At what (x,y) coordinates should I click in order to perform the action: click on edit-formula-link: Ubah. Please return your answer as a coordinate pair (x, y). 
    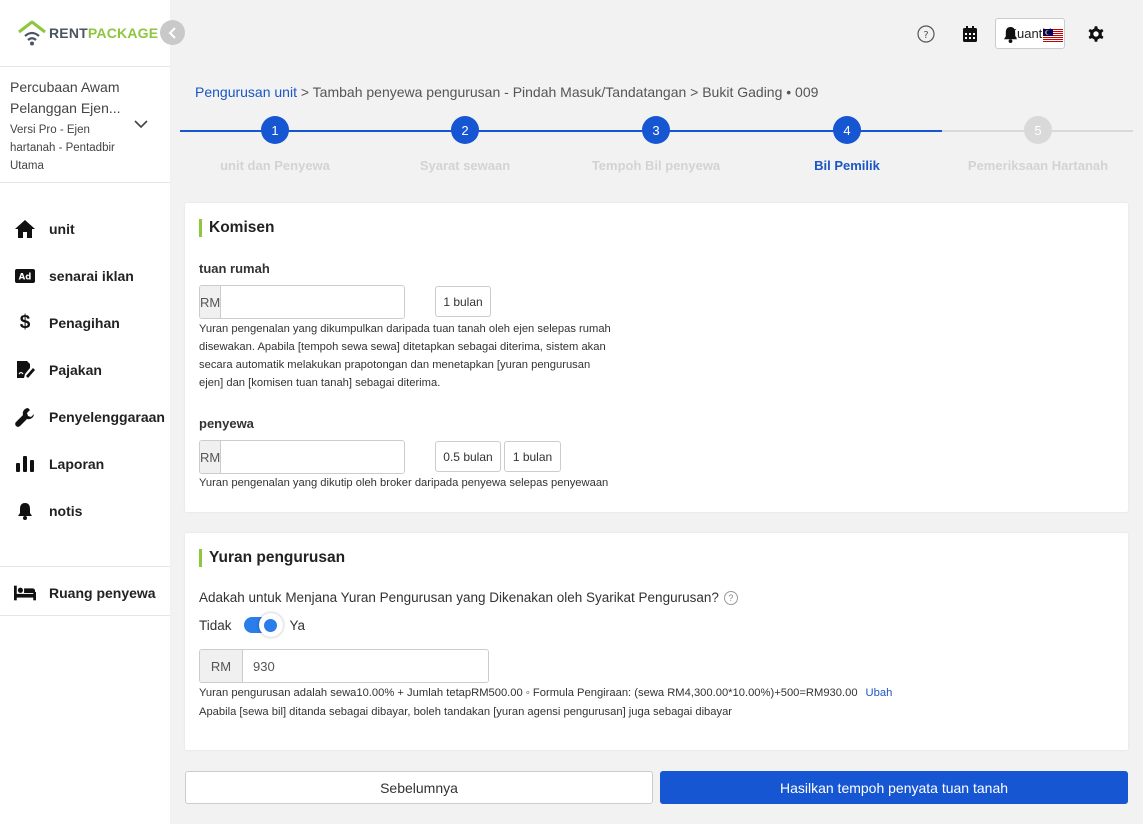
    Looking at the image, I should click on (879, 693).